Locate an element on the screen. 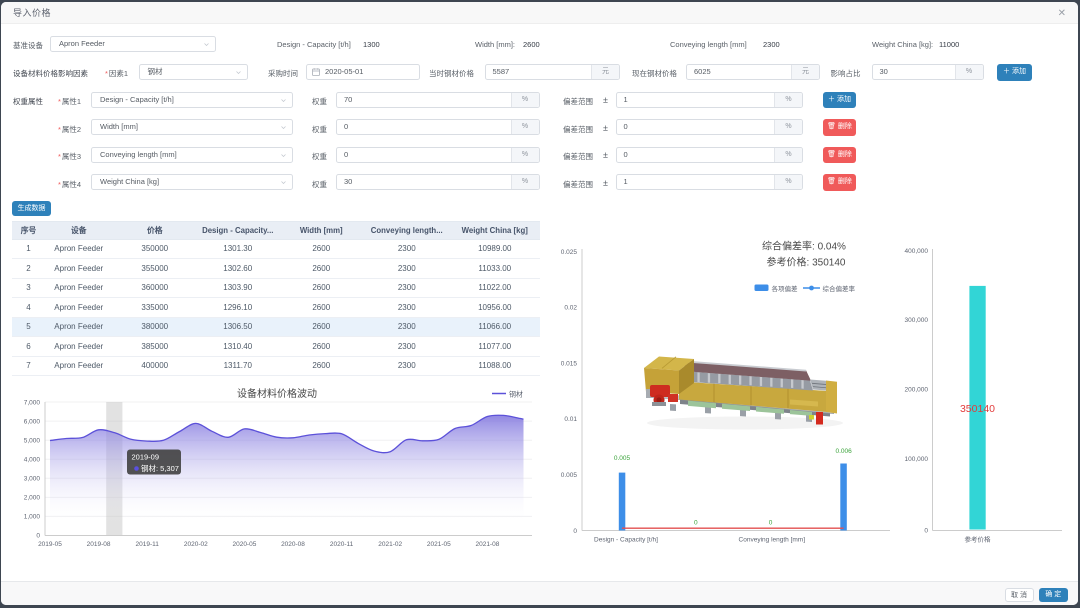 The image size is (1080, 608). svg-text: 2020-02 is located at coordinates (196, 544).